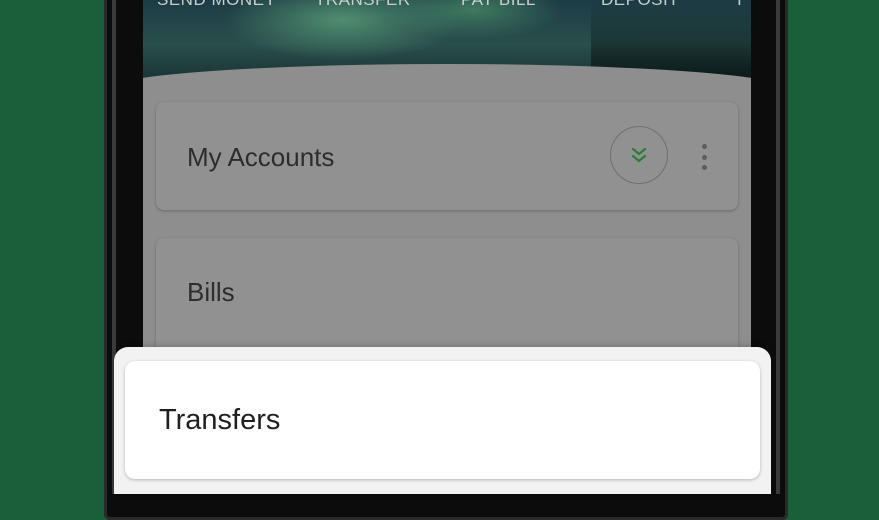 The height and width of the screenshot is (520, 879). I want to click on bills-title: Bills, so click(211, 292).